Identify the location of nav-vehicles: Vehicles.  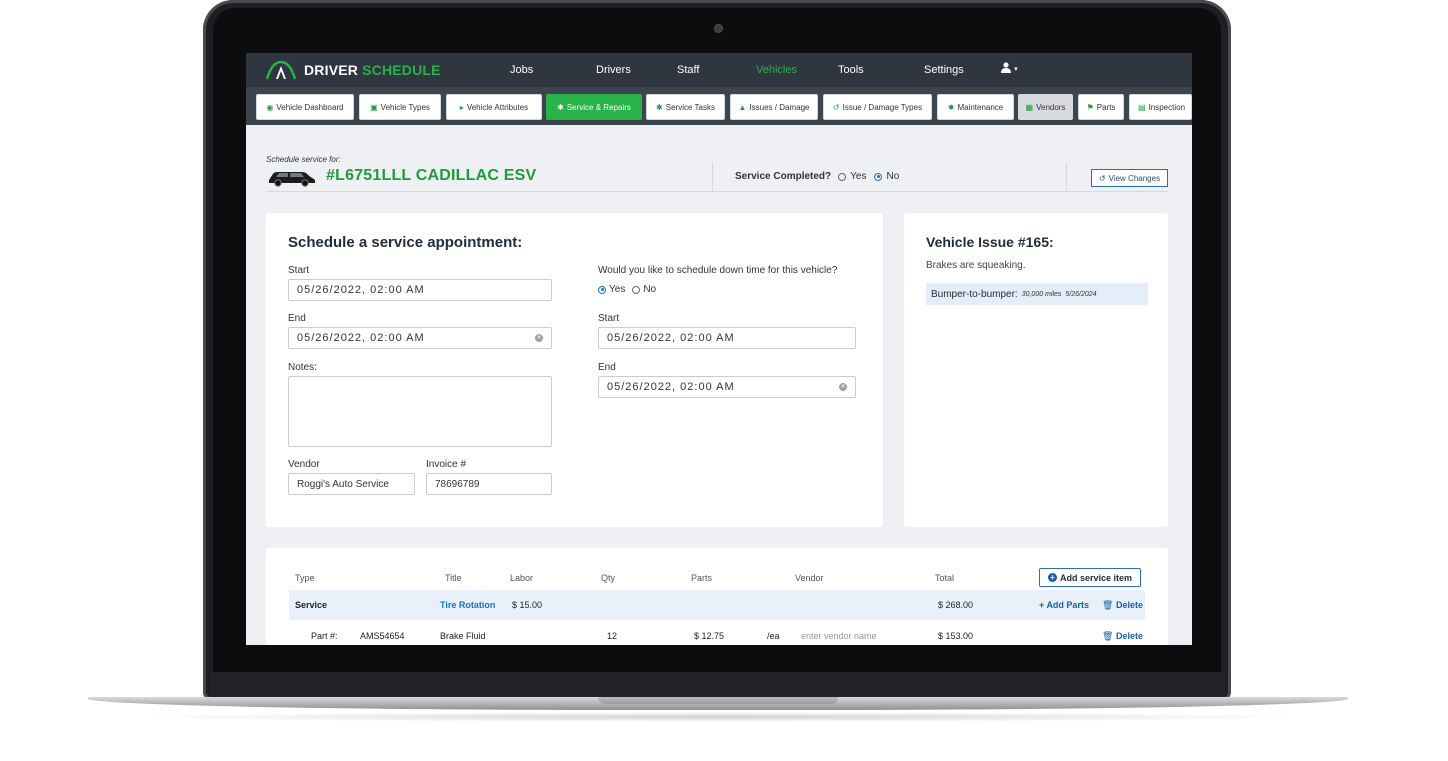
(776, 70).